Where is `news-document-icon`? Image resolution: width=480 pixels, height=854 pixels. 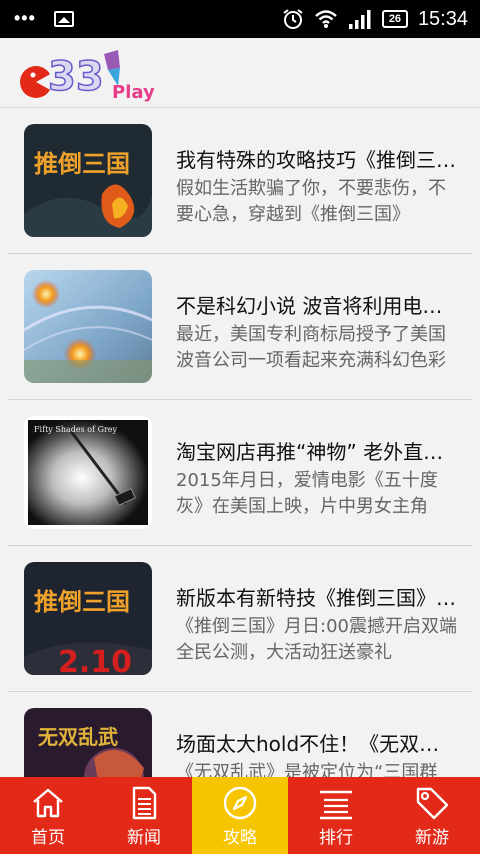 news-document-icon is located at coordinates (144, 803).